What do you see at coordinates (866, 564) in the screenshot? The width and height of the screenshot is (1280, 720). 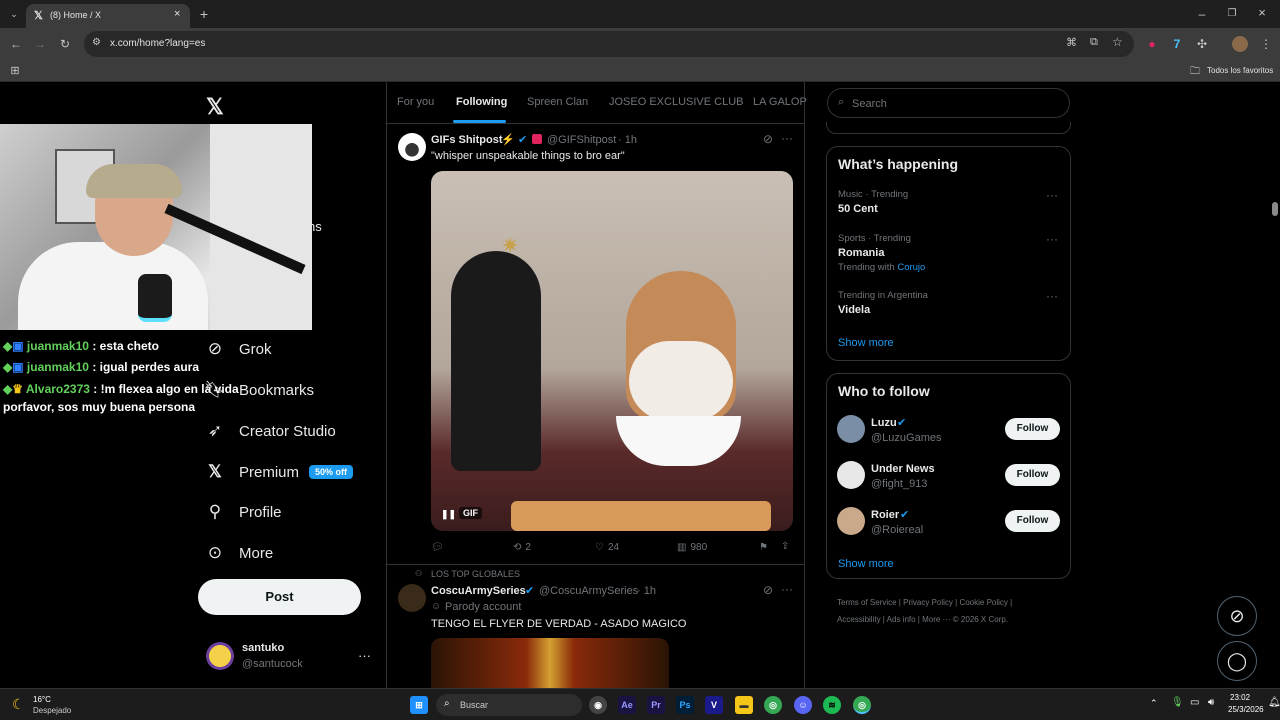 I see `show-more-follow-link: Show more` at bounding box center [866, 564].